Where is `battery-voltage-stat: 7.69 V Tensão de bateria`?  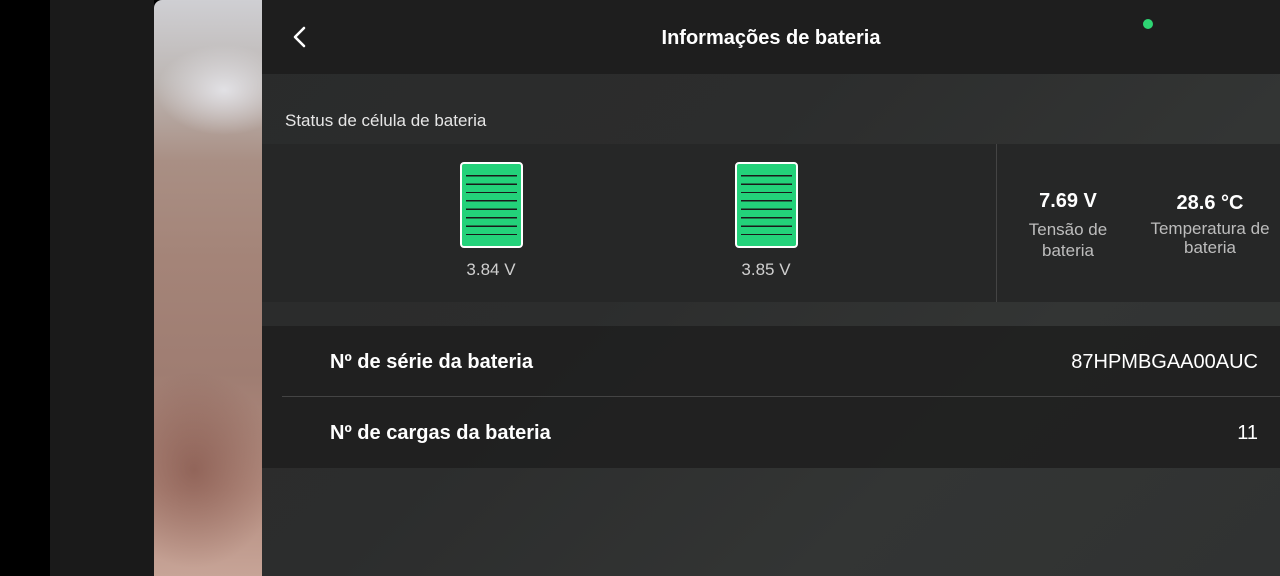 battery-voltage-stat: 7.69 V Tensão de bateria is located at coordinates (1068, 224).